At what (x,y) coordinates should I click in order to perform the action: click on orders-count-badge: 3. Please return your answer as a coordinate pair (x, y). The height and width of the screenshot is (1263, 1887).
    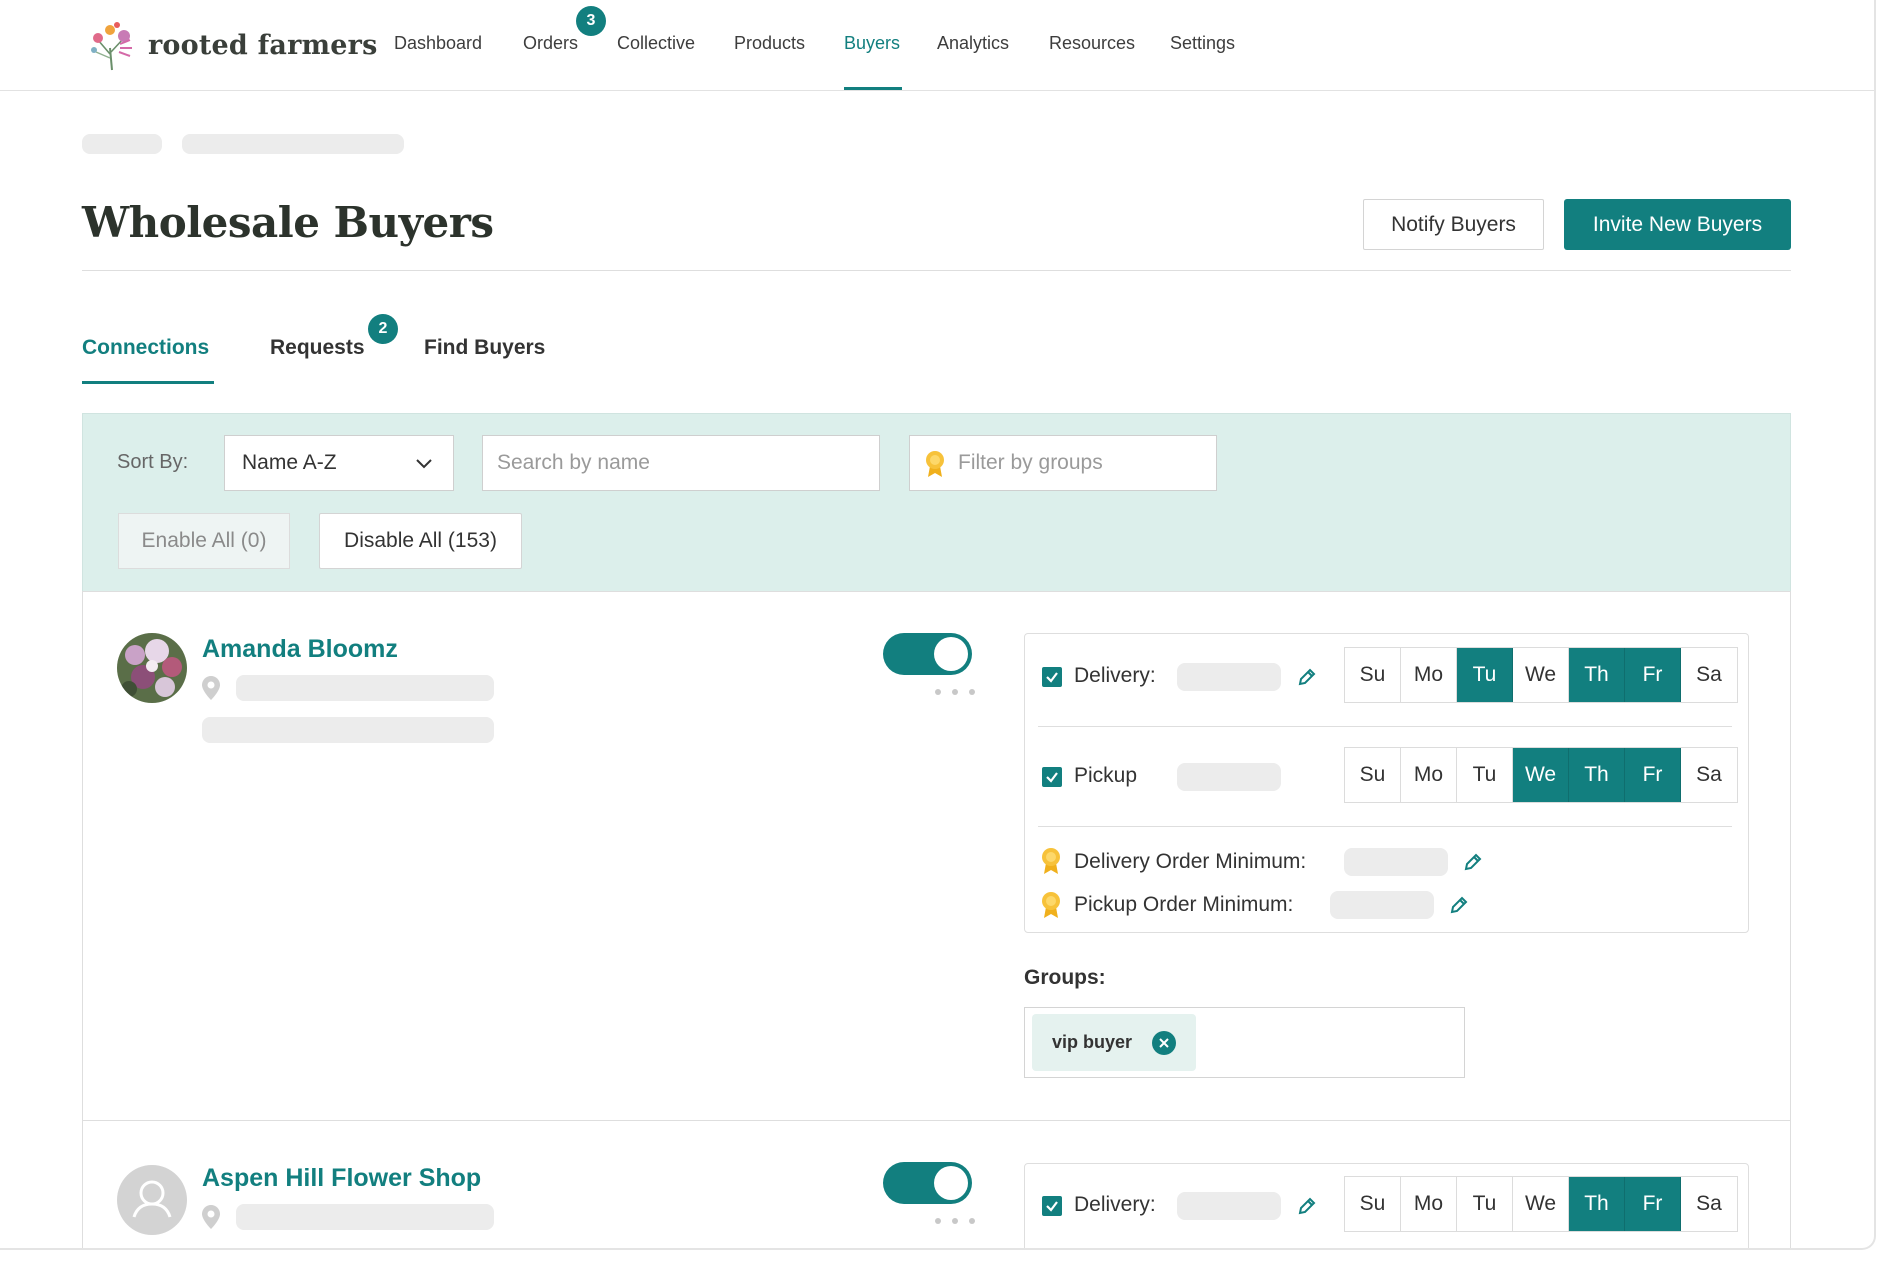
    Looking at the image, I should click on (591, 21).